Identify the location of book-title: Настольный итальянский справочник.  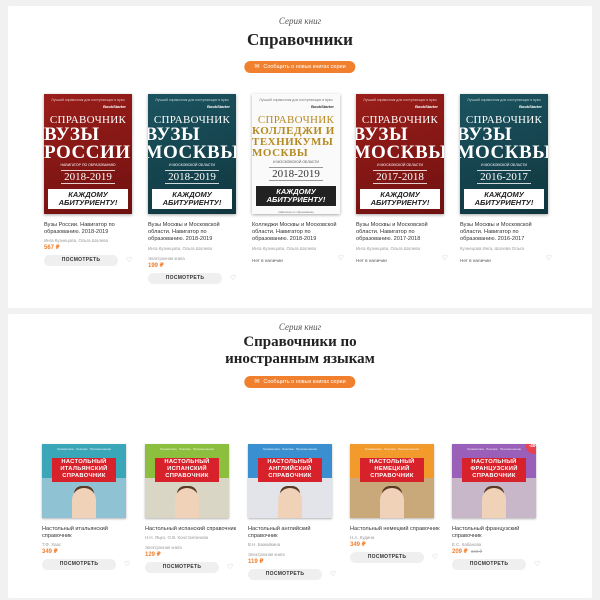
(88, 533).